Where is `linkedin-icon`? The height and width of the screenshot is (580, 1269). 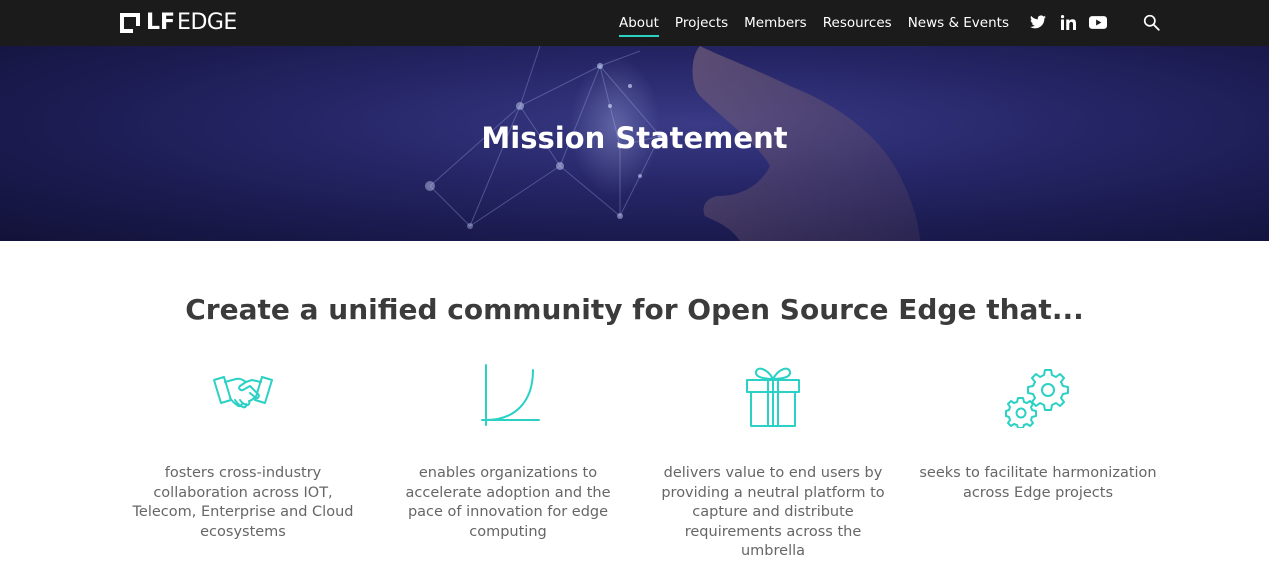 linkedin-icon is located at coordinates (1068, 22).